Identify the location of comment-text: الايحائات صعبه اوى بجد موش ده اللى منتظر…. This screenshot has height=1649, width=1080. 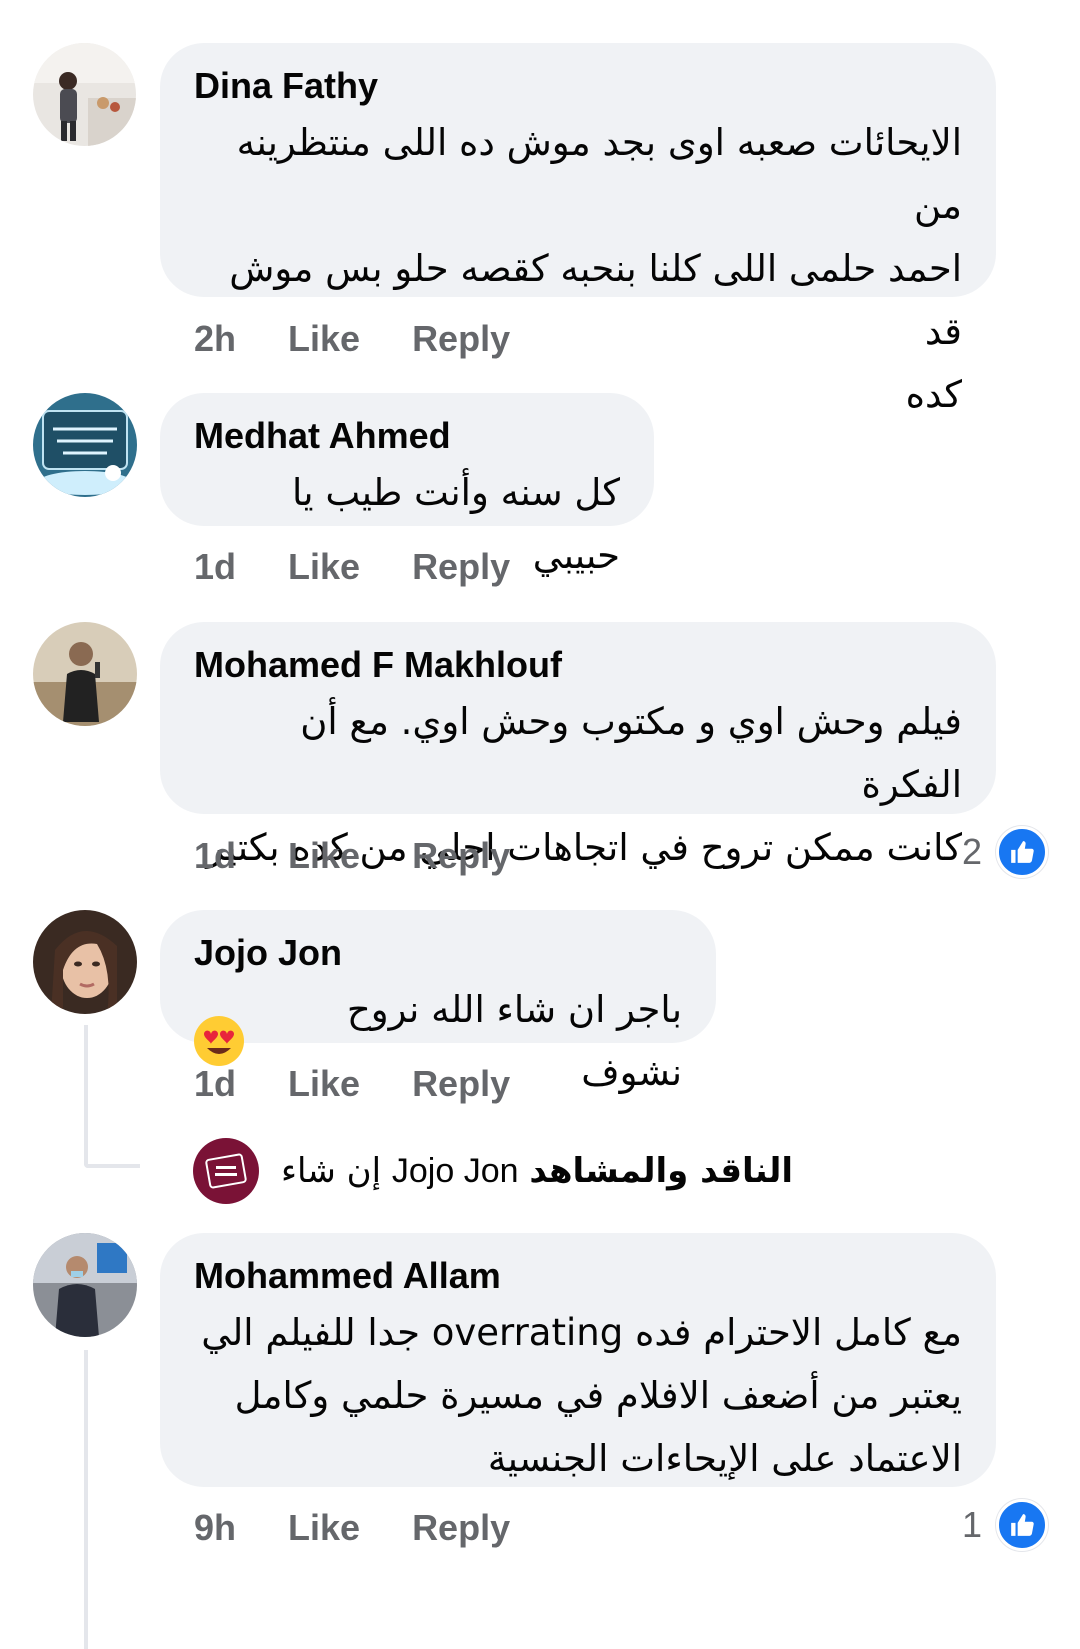
(578, 268).